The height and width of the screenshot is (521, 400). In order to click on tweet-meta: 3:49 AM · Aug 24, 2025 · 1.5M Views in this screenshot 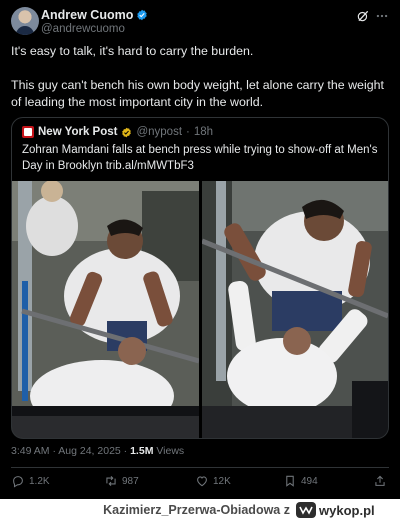, I will do `click(97, 451)`.